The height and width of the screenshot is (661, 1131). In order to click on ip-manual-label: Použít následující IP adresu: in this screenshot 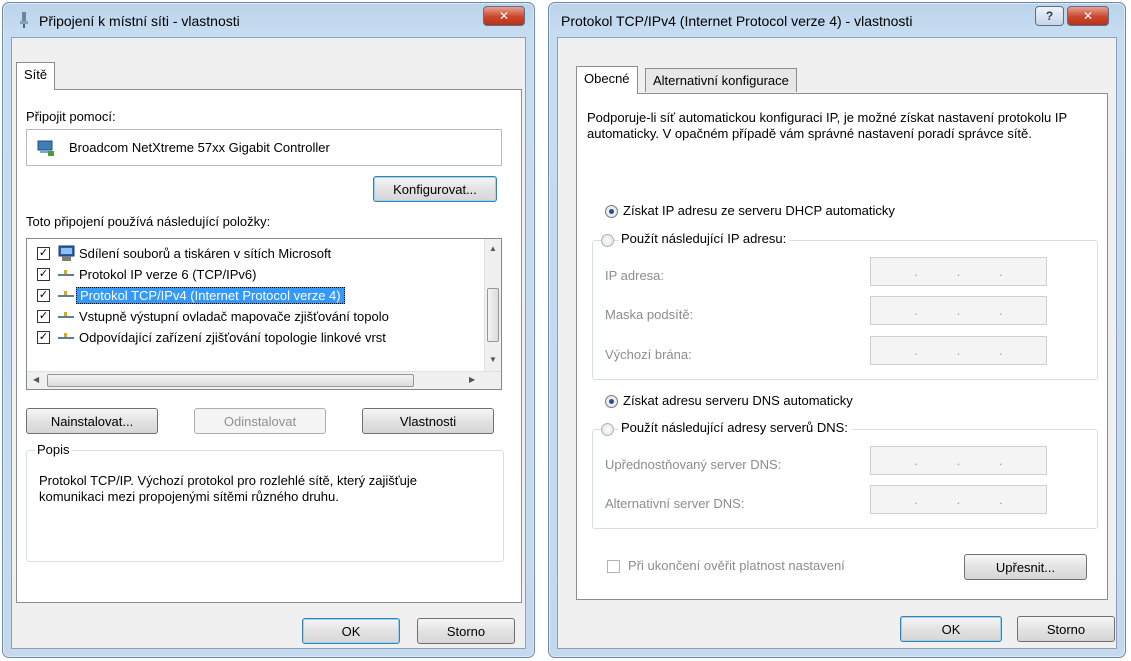, I will do `click(705, 238)`.